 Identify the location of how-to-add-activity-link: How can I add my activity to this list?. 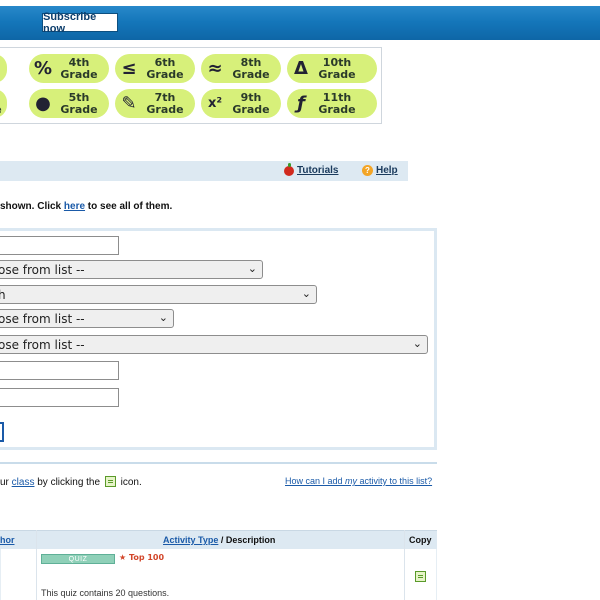
(358, 481).